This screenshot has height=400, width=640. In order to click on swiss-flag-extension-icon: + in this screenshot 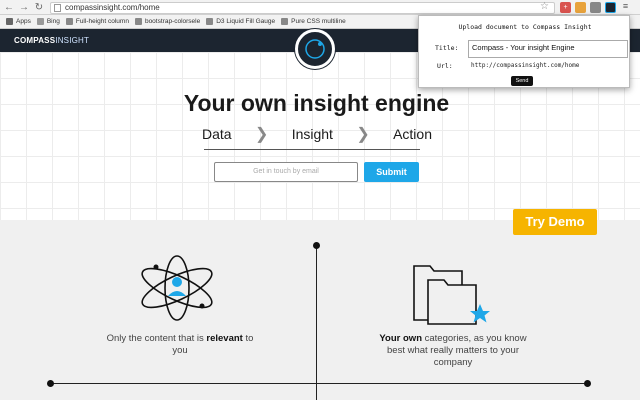, I will do `click(565, 7)`.